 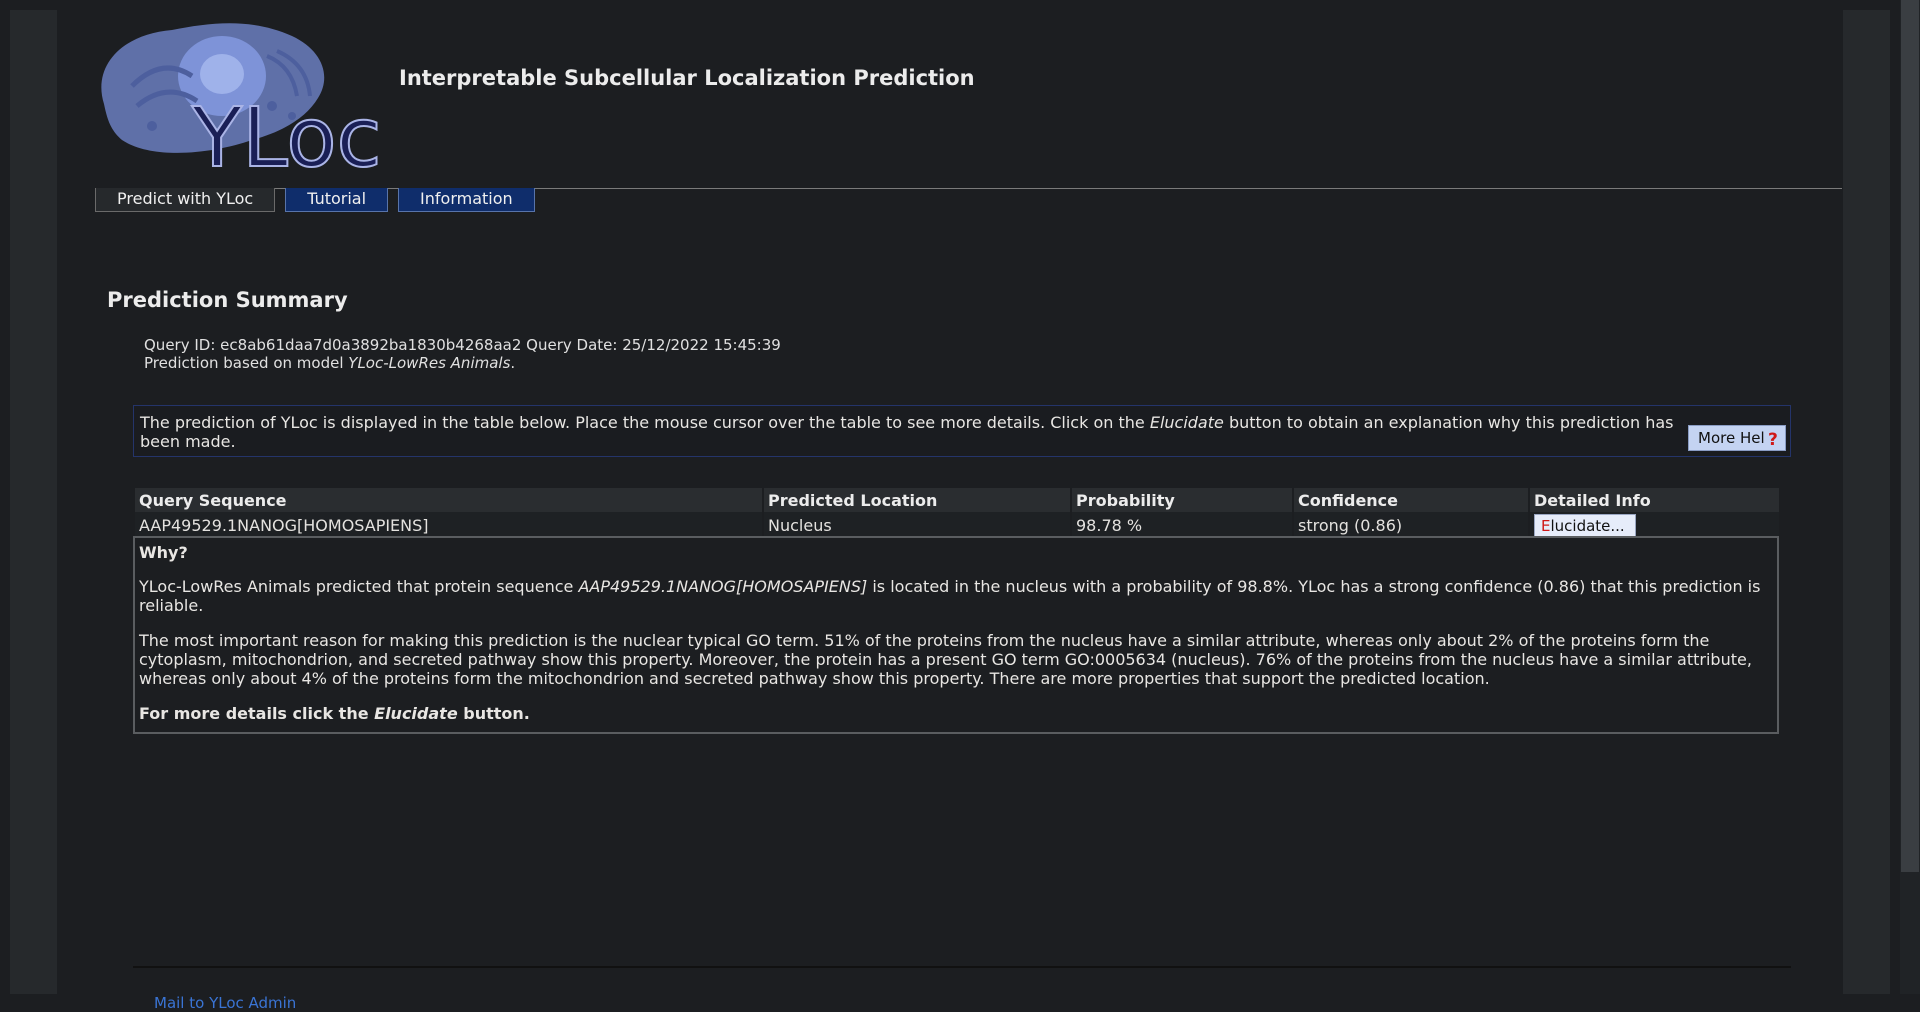 What do you see at coordinates (1773, 440) in the screenshot?
I see `question-icon: ?` at bounding box center [1773, 440].